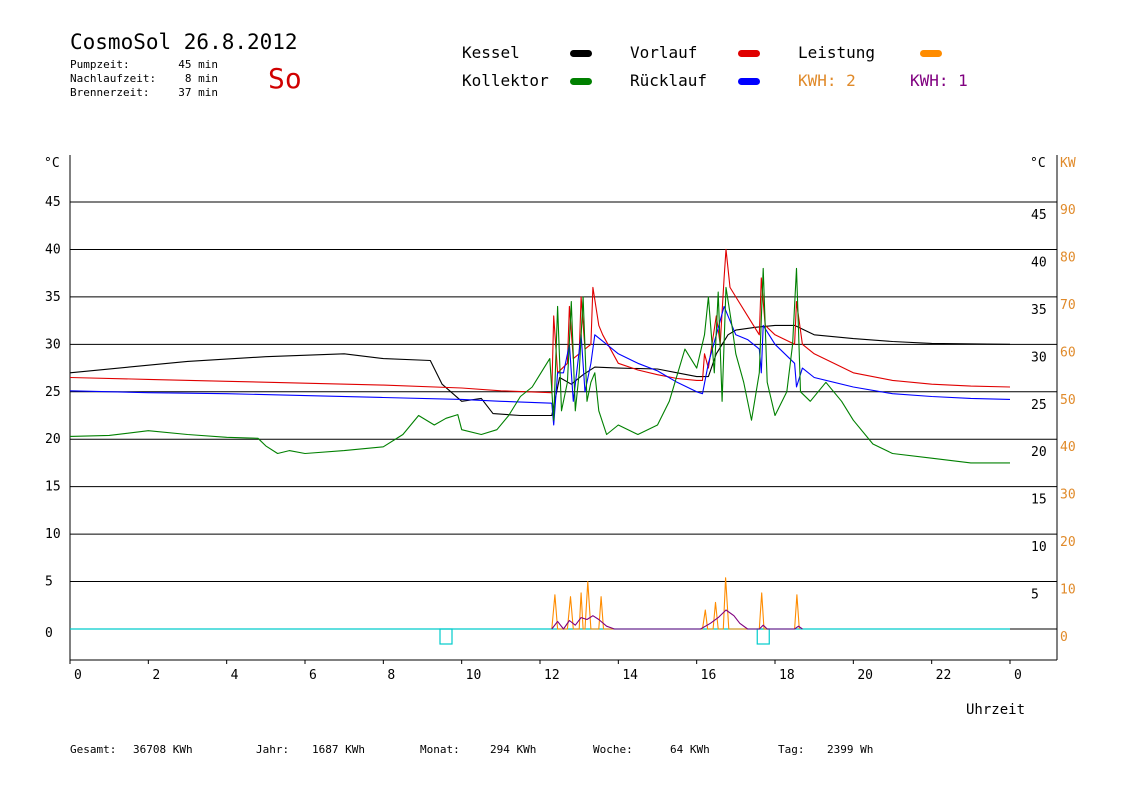 The height and width of the screenshot is (812, 1148). Describe the element at coordinates (1068, 542) in the screenshot. I see `power-tick-label: 20` at that location.